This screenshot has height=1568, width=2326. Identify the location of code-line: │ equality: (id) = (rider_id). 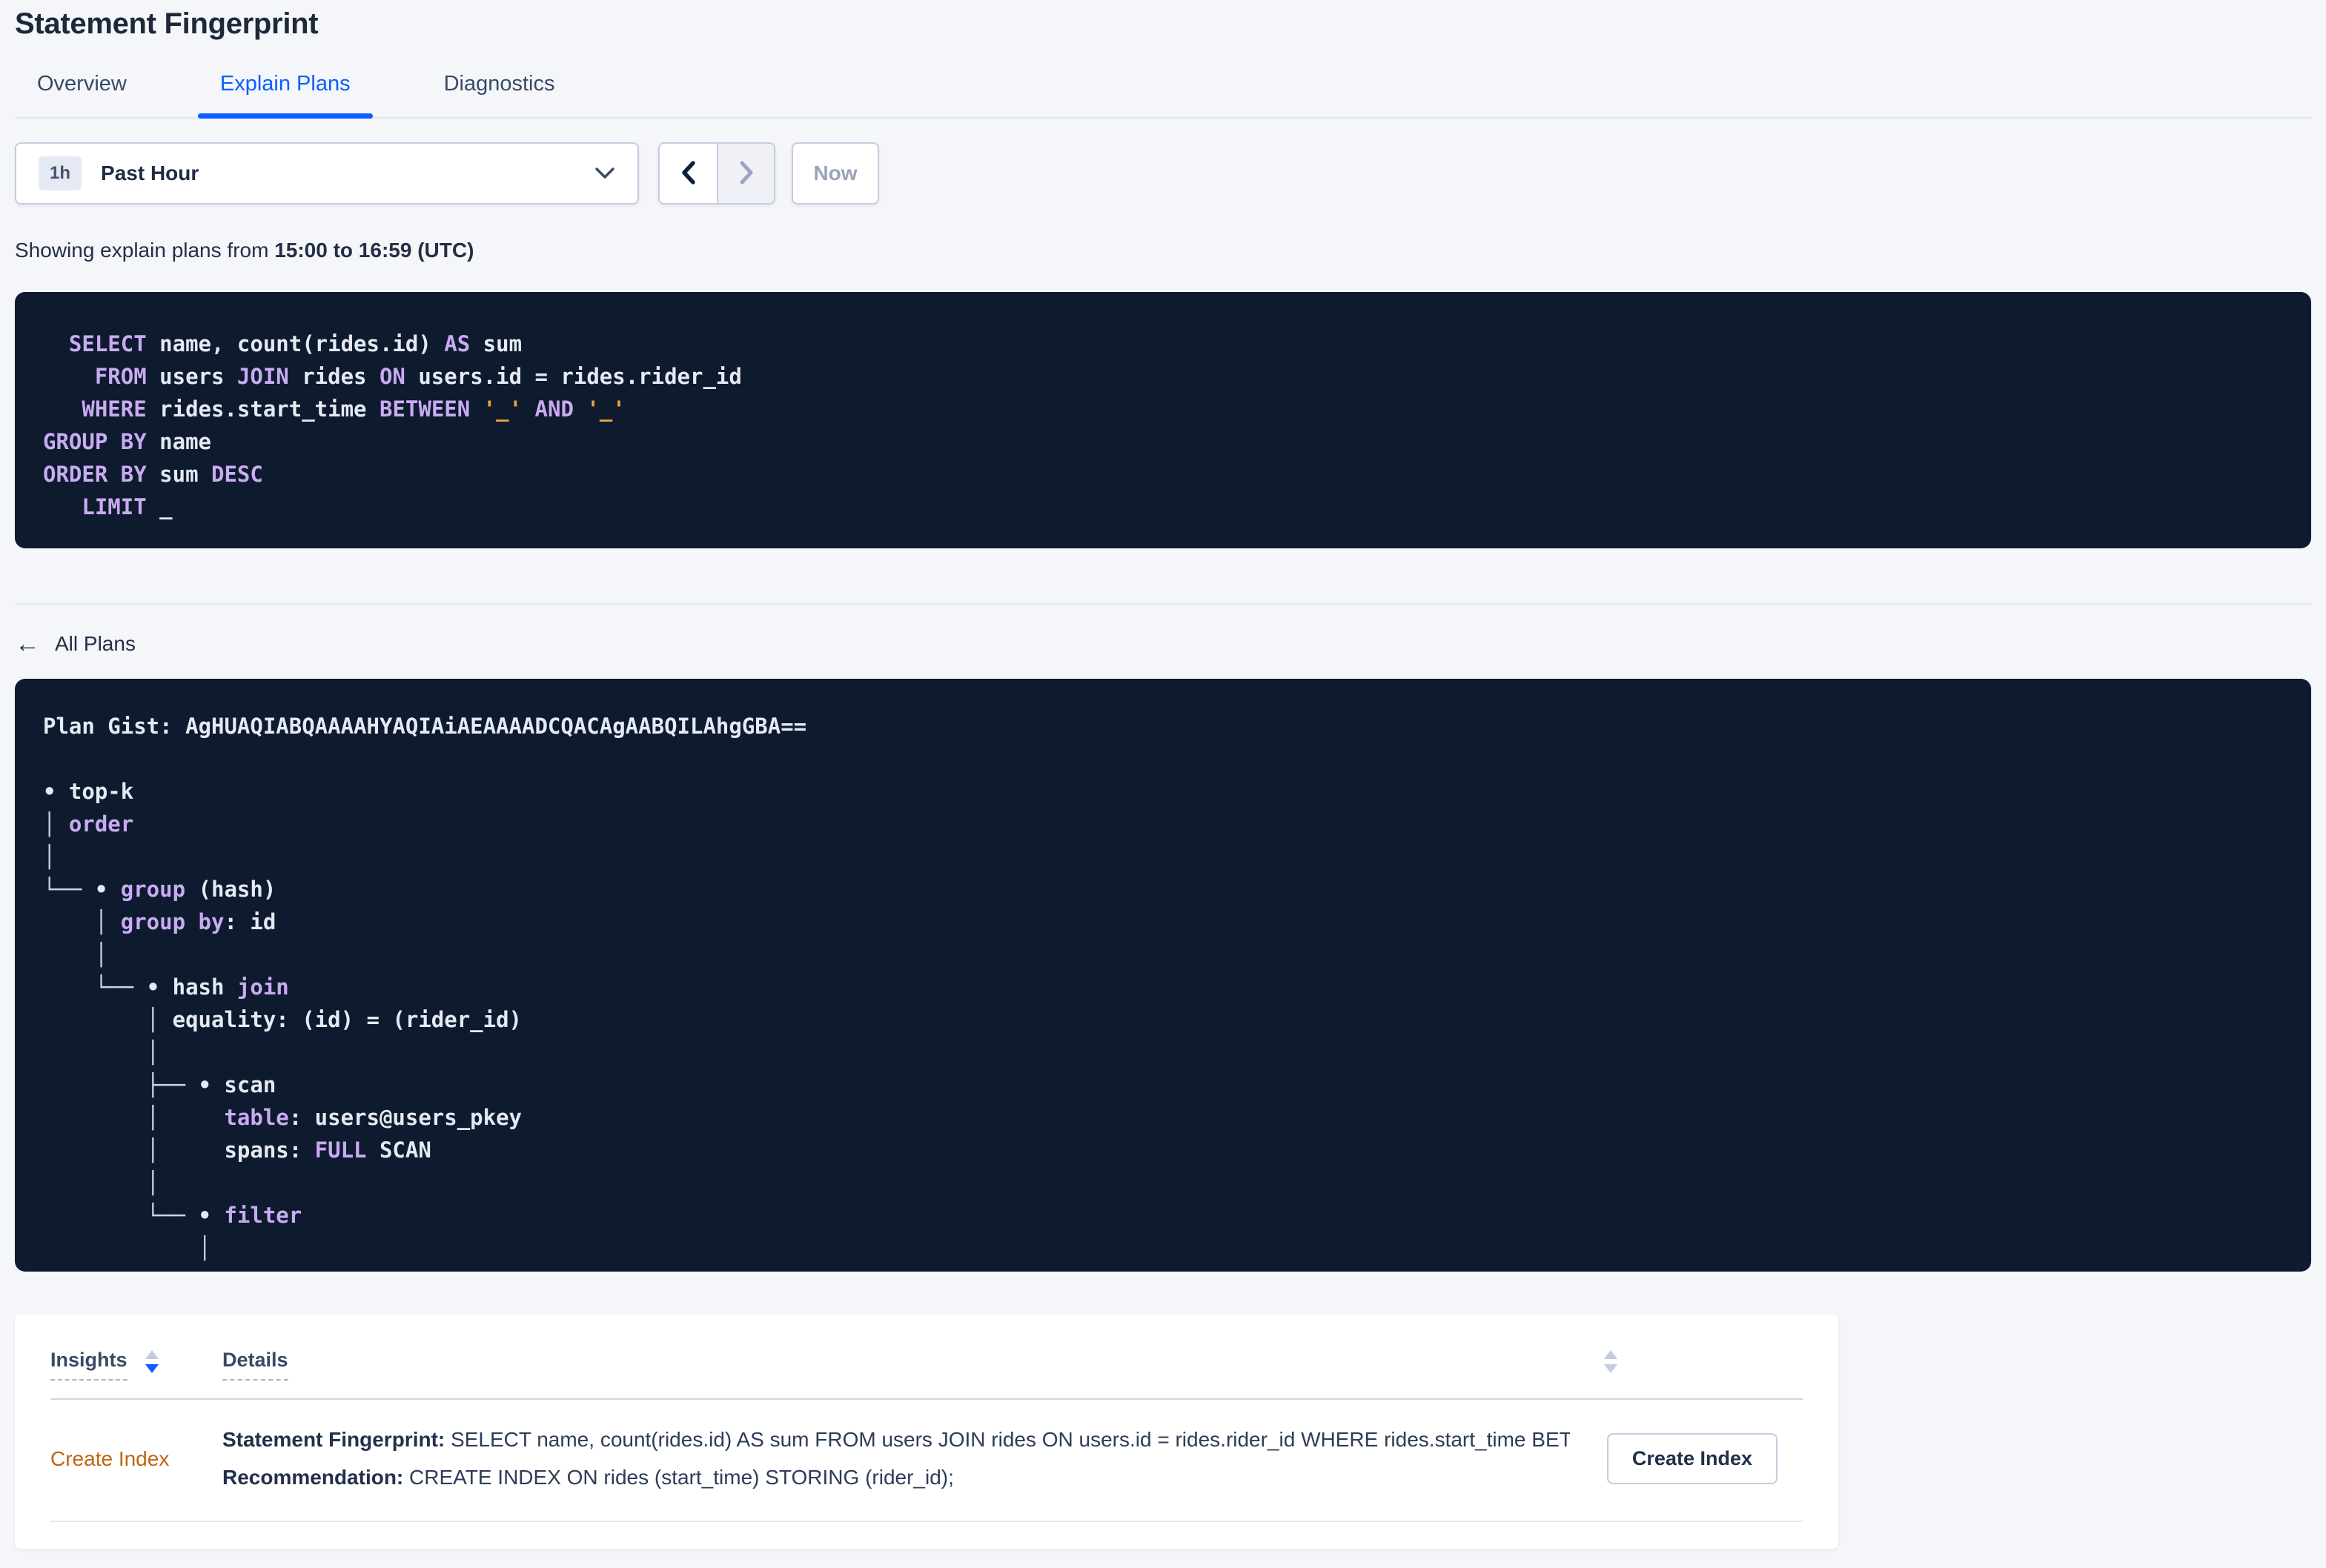
(283, 1019).